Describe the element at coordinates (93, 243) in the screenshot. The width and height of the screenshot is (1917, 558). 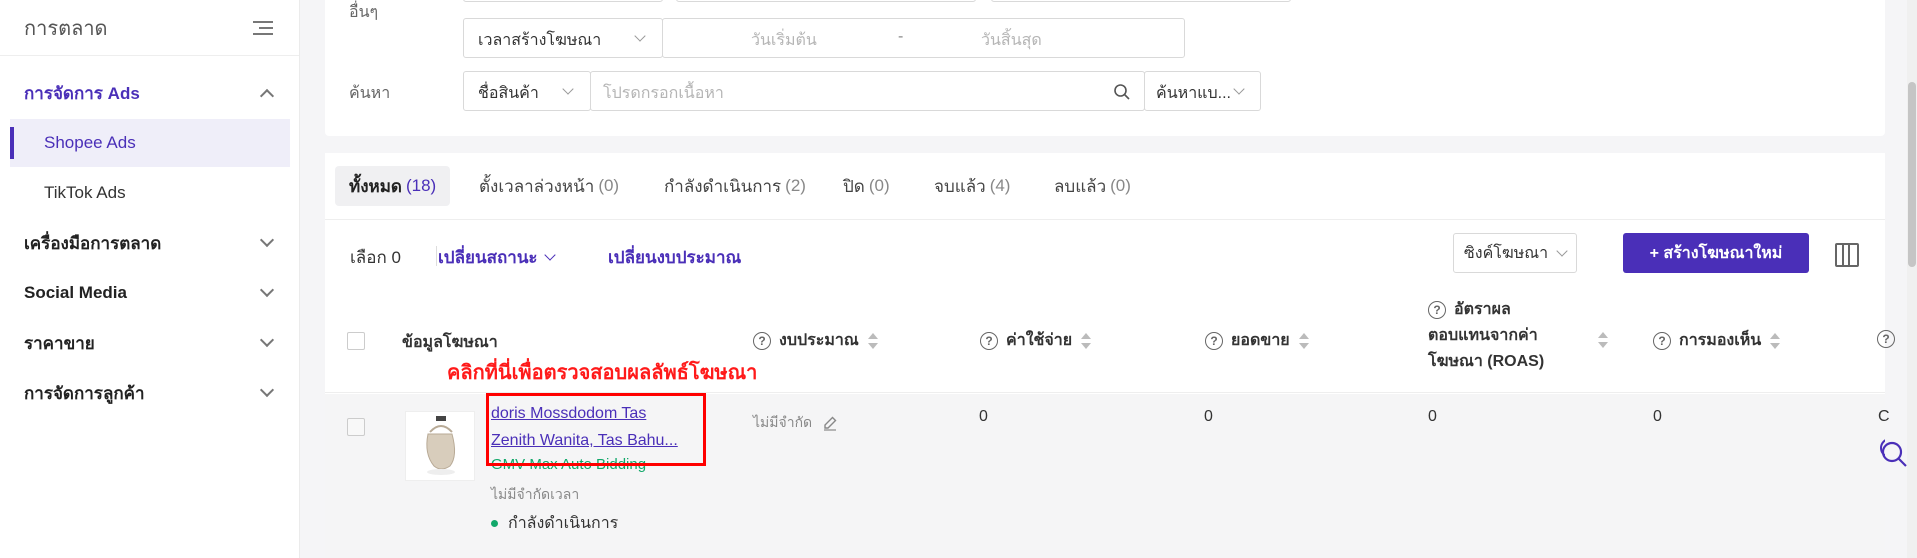
I see `sidebar-group-label: เครื่องมือการตลาด` at that location.